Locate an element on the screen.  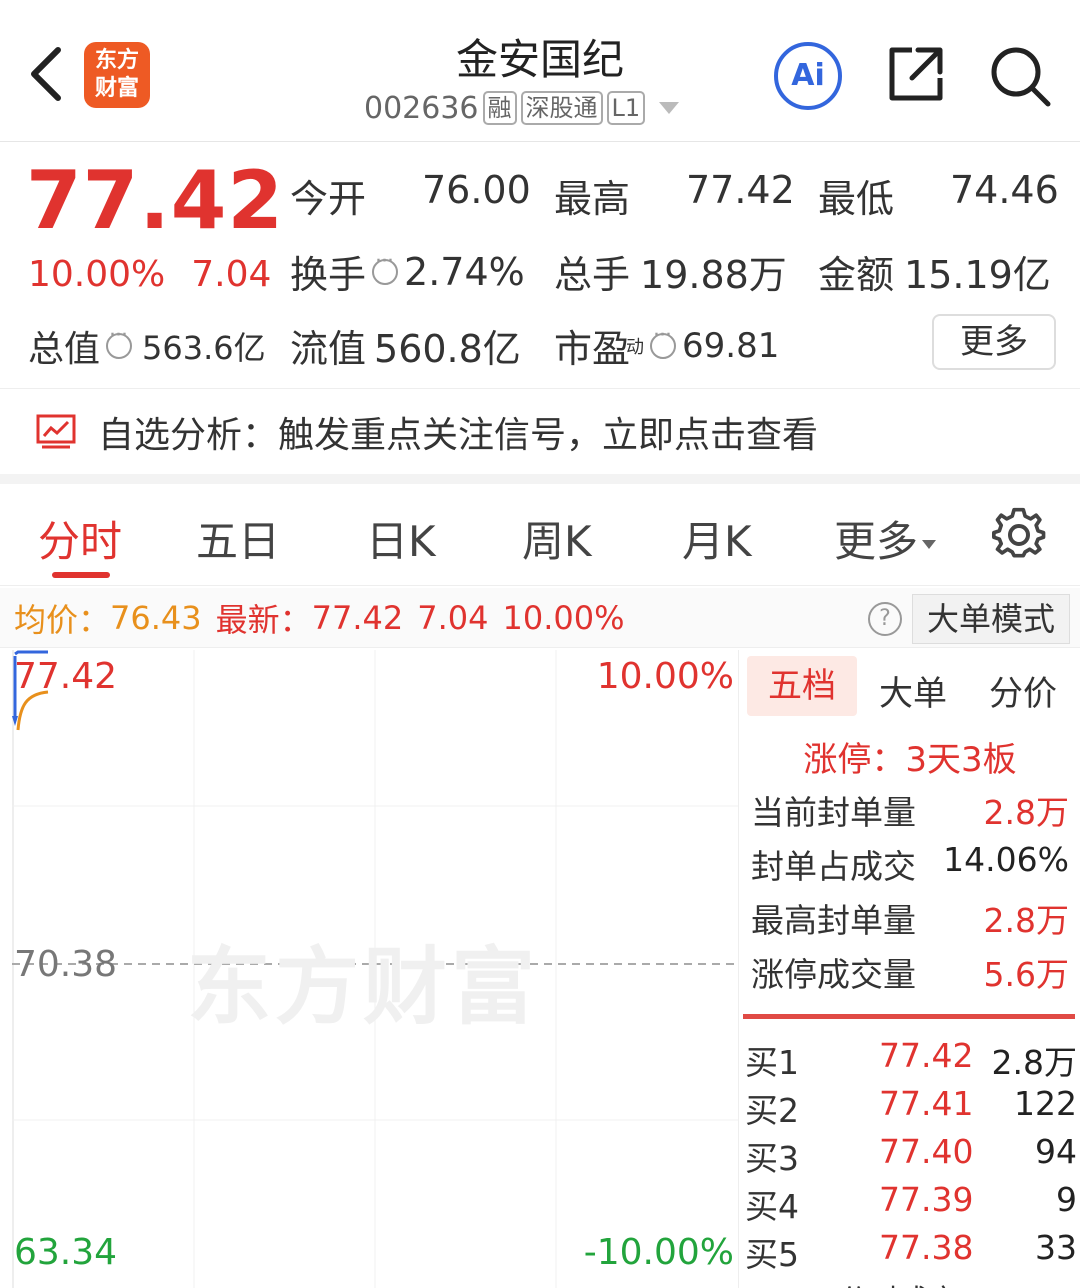
bid-label: 买4 is located at coordinates (772, 1206).